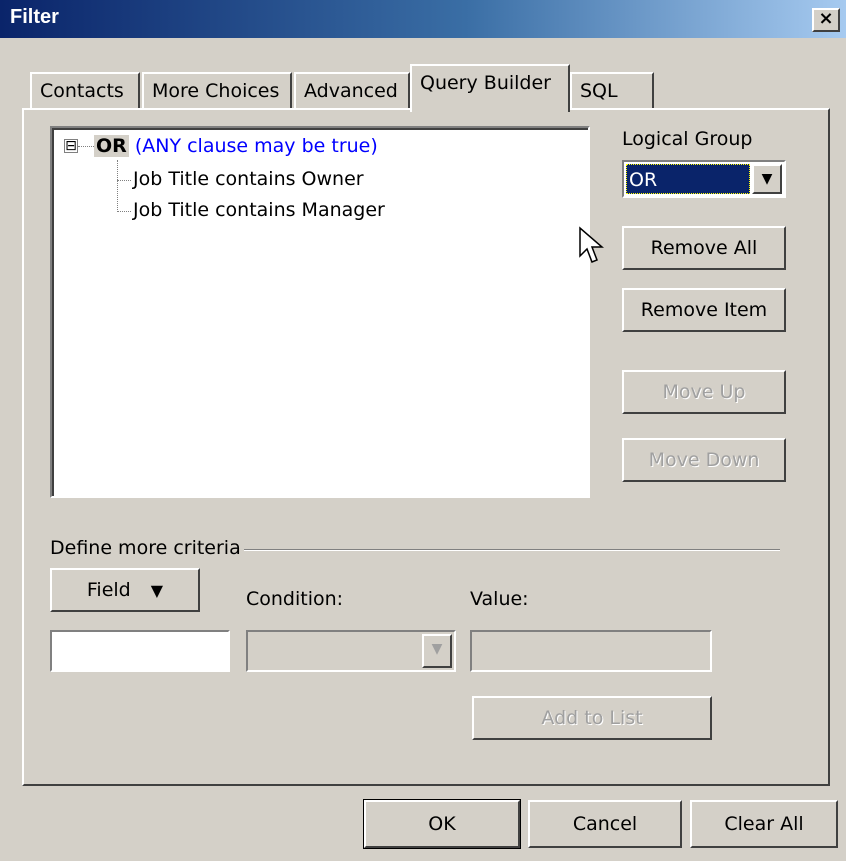 Image resolution: width=846 pixels, height=861 pixels. What do you see at coordinates (599, 91) in the screenshot?
I see `tab-sql-label: SQL` at bounding box center [599, 91].